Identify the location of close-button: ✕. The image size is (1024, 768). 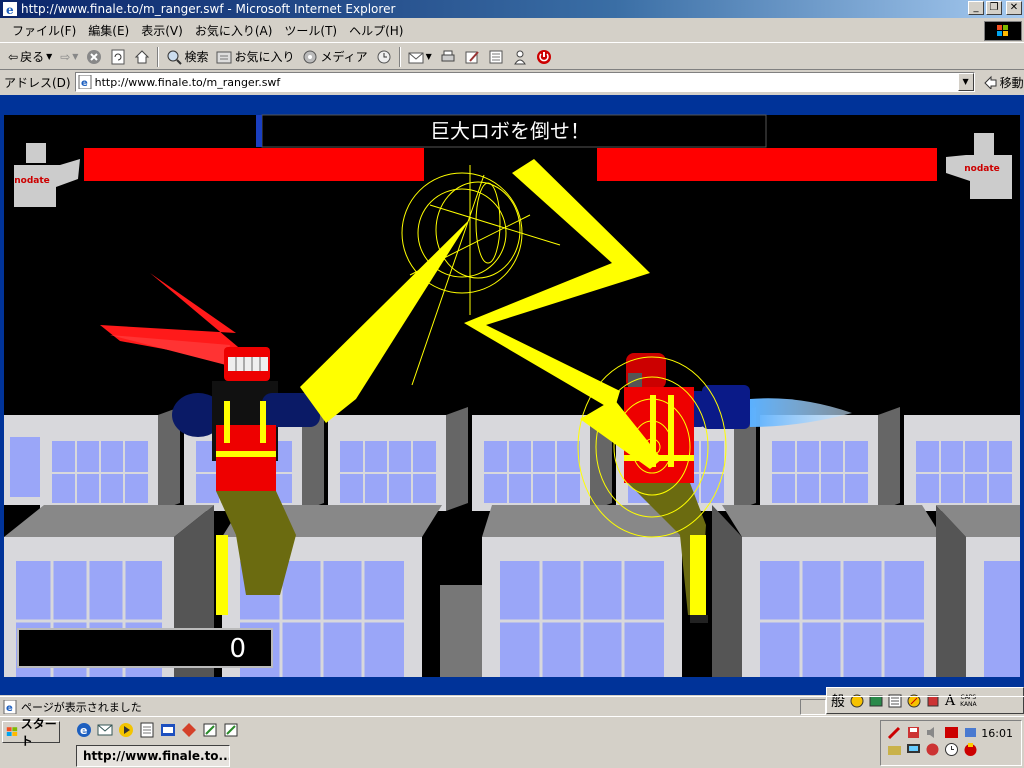
(1014, 8).